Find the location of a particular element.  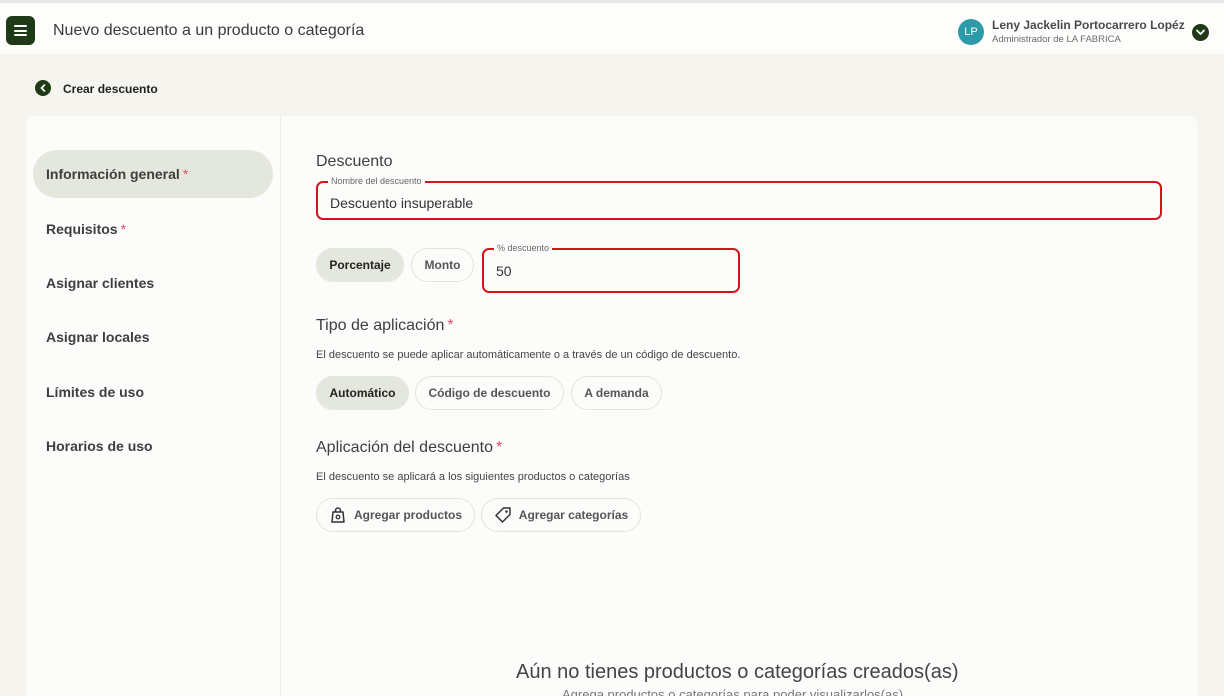

toggle-monto: Monto is located at coordinates (442, 265).